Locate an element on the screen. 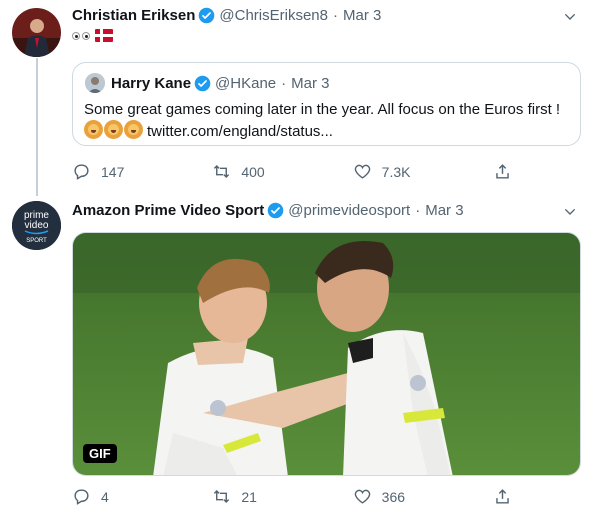 This screenshot has height=516, width=604. author-handle: @ChrisEriksen8 is located at coordinates (273, 15).